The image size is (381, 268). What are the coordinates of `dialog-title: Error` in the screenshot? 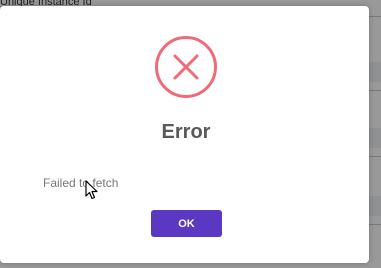 It's located at (186, 132).